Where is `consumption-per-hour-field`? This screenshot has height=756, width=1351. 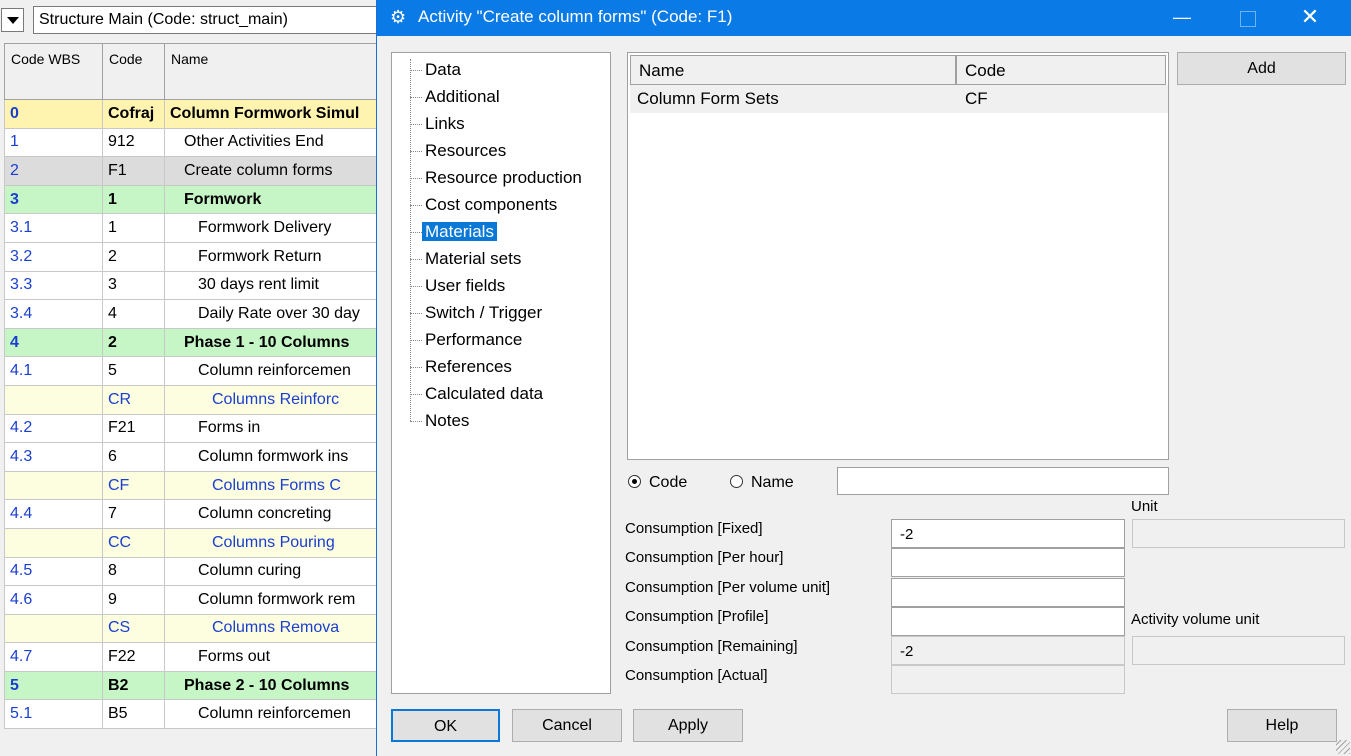 consumption-per-hour-field is located at coordinates (1008, 562).